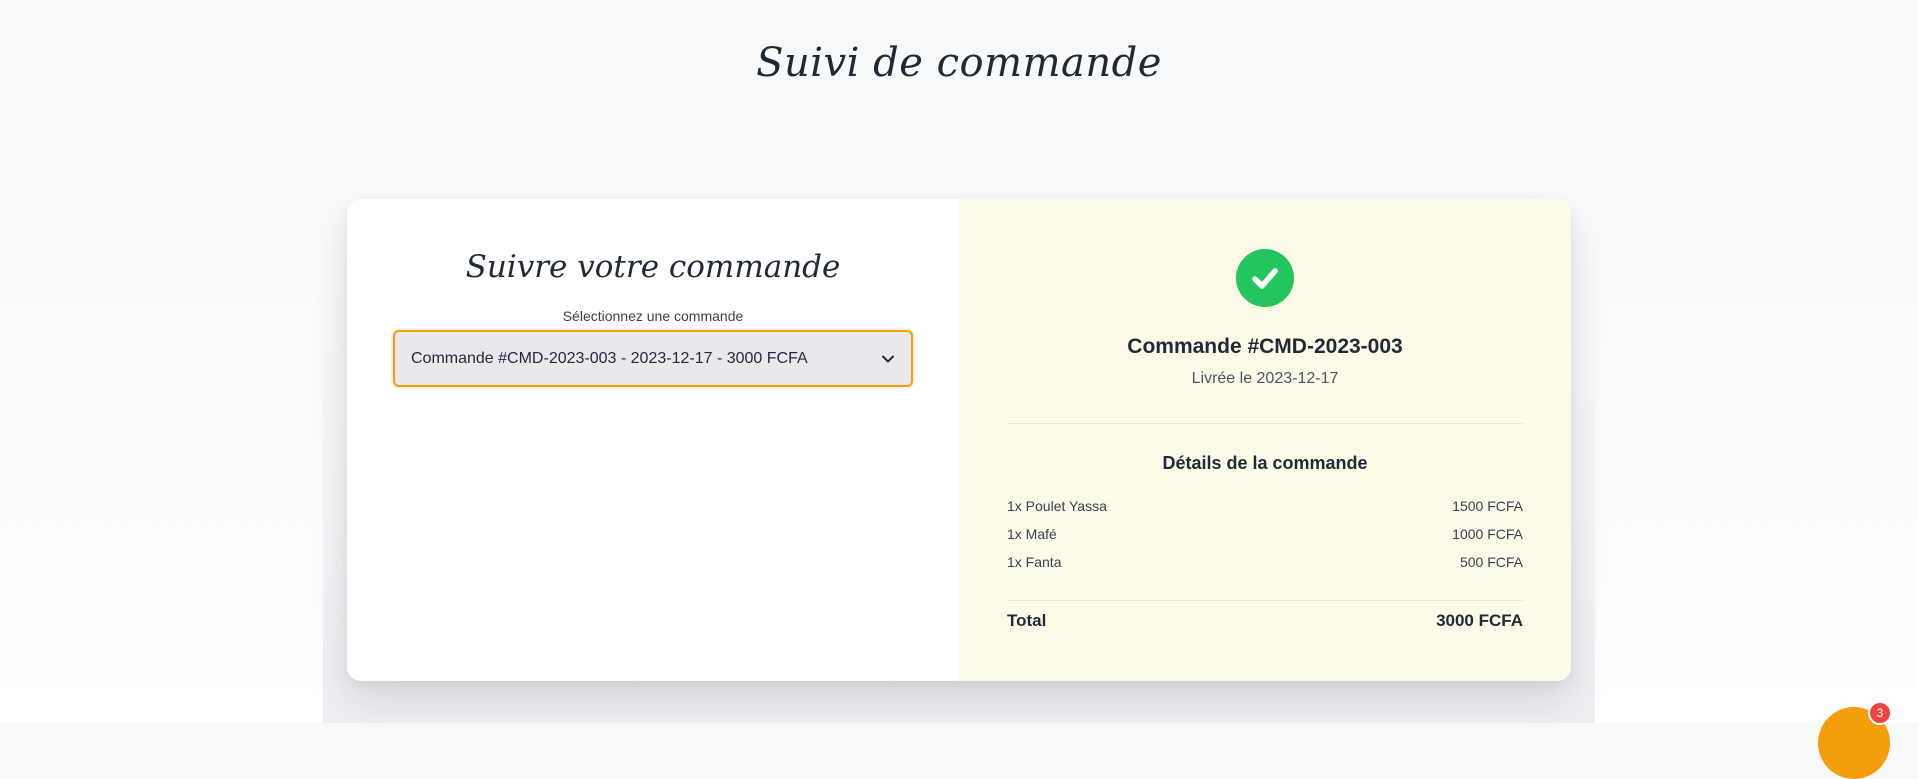 This screenshot has width=1918, height=779. Describe the element at coordinates (653, 316) in the screenshot. I see `order-select-label: Sélectionnez une commande` at that location.